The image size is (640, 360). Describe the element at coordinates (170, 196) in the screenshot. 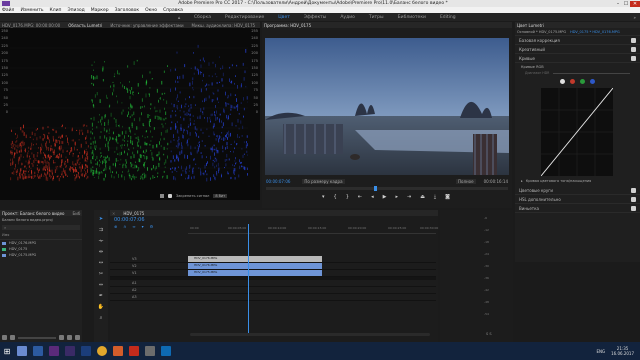

I see `clamp-checkbox` at that location.